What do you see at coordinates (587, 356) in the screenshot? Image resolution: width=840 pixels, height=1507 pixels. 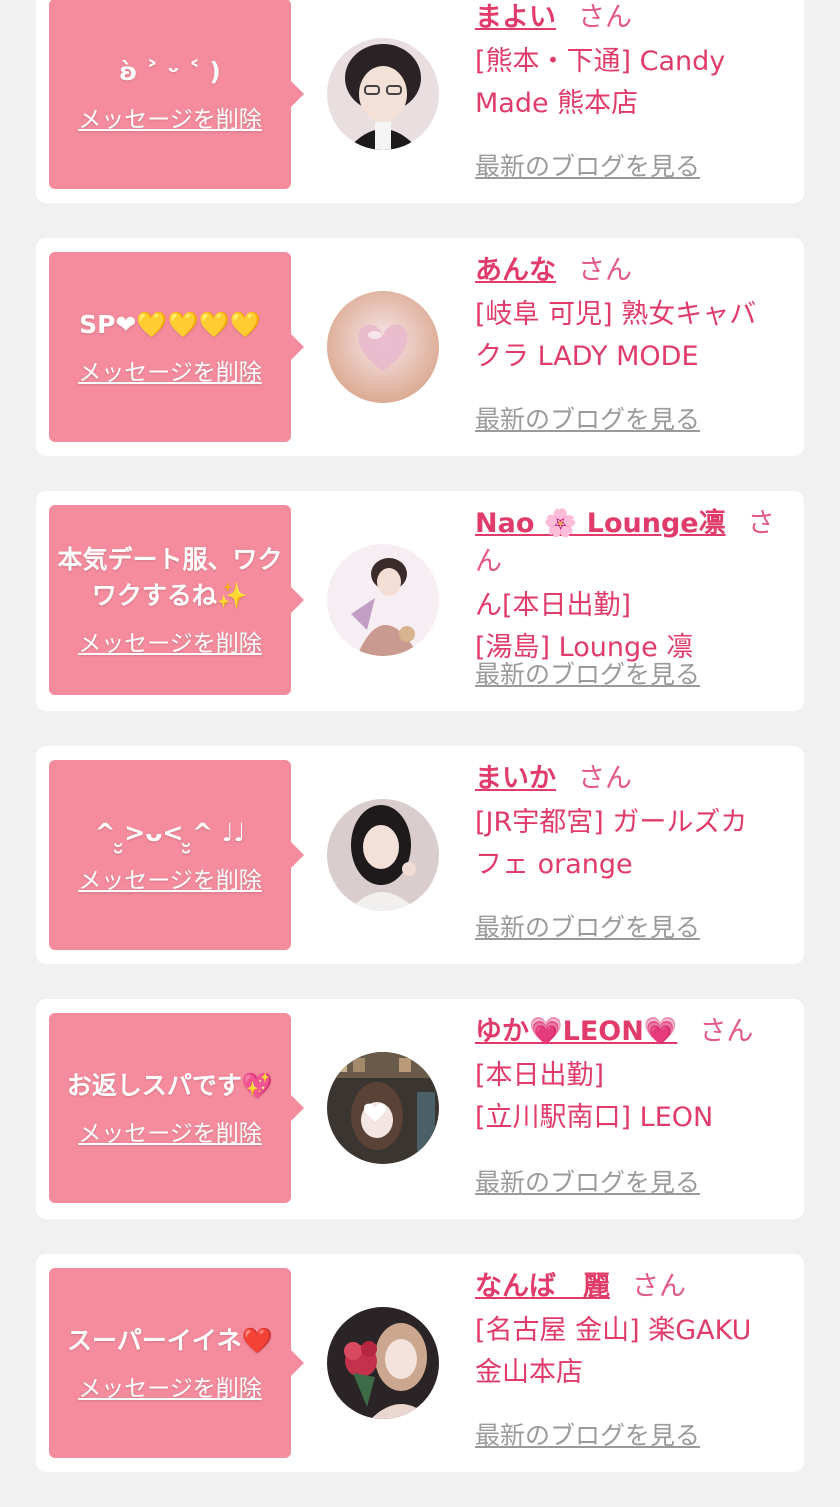 I see `shop-line: クラ LADY MODE` at bounding box center [587, 356].